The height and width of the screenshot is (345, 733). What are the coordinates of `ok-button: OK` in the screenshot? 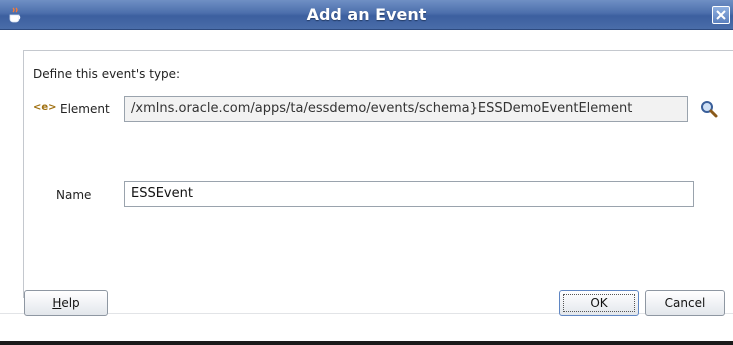 It's located at (599, 303).